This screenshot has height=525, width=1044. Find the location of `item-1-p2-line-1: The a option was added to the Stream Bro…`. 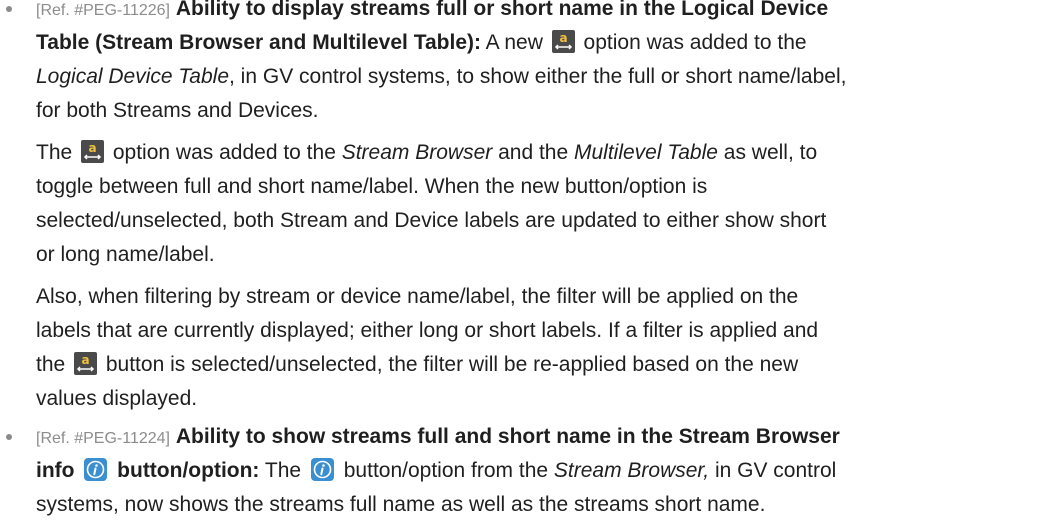

item-1-p2-line-1: The a option was added to the Stream Bro… is located at coordinates (426, 153).